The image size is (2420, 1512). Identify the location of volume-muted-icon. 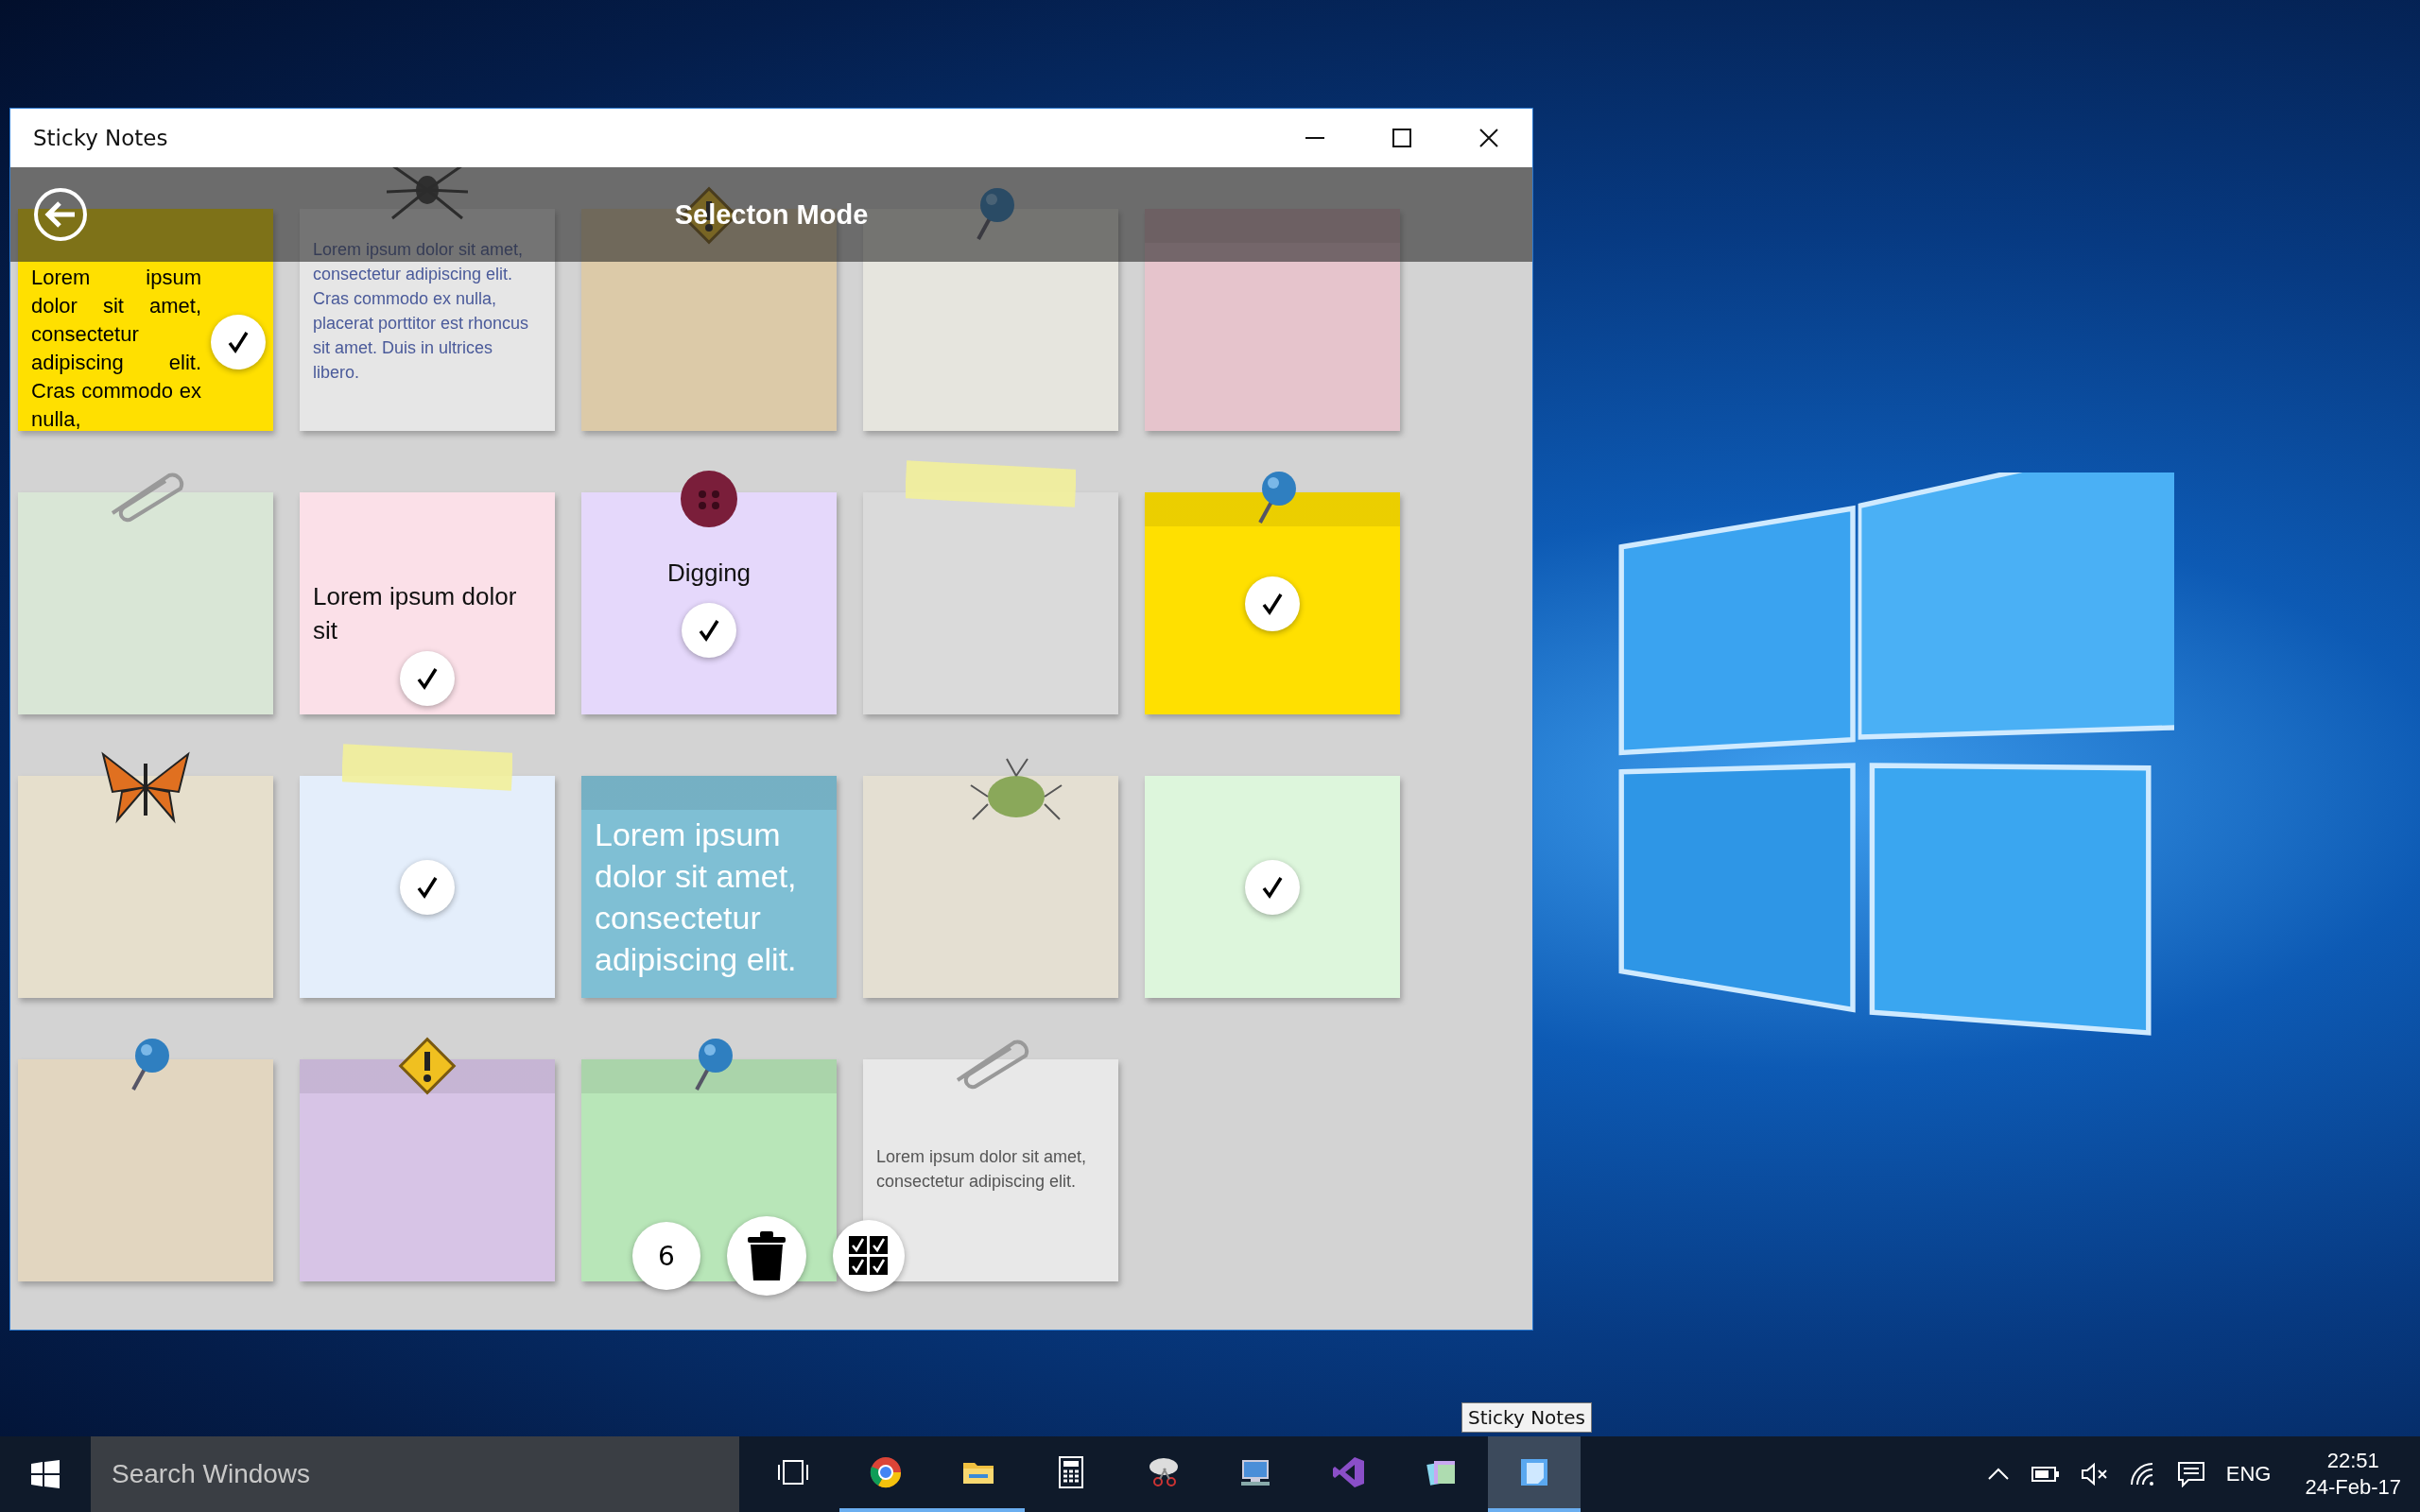
(2094, 1474).